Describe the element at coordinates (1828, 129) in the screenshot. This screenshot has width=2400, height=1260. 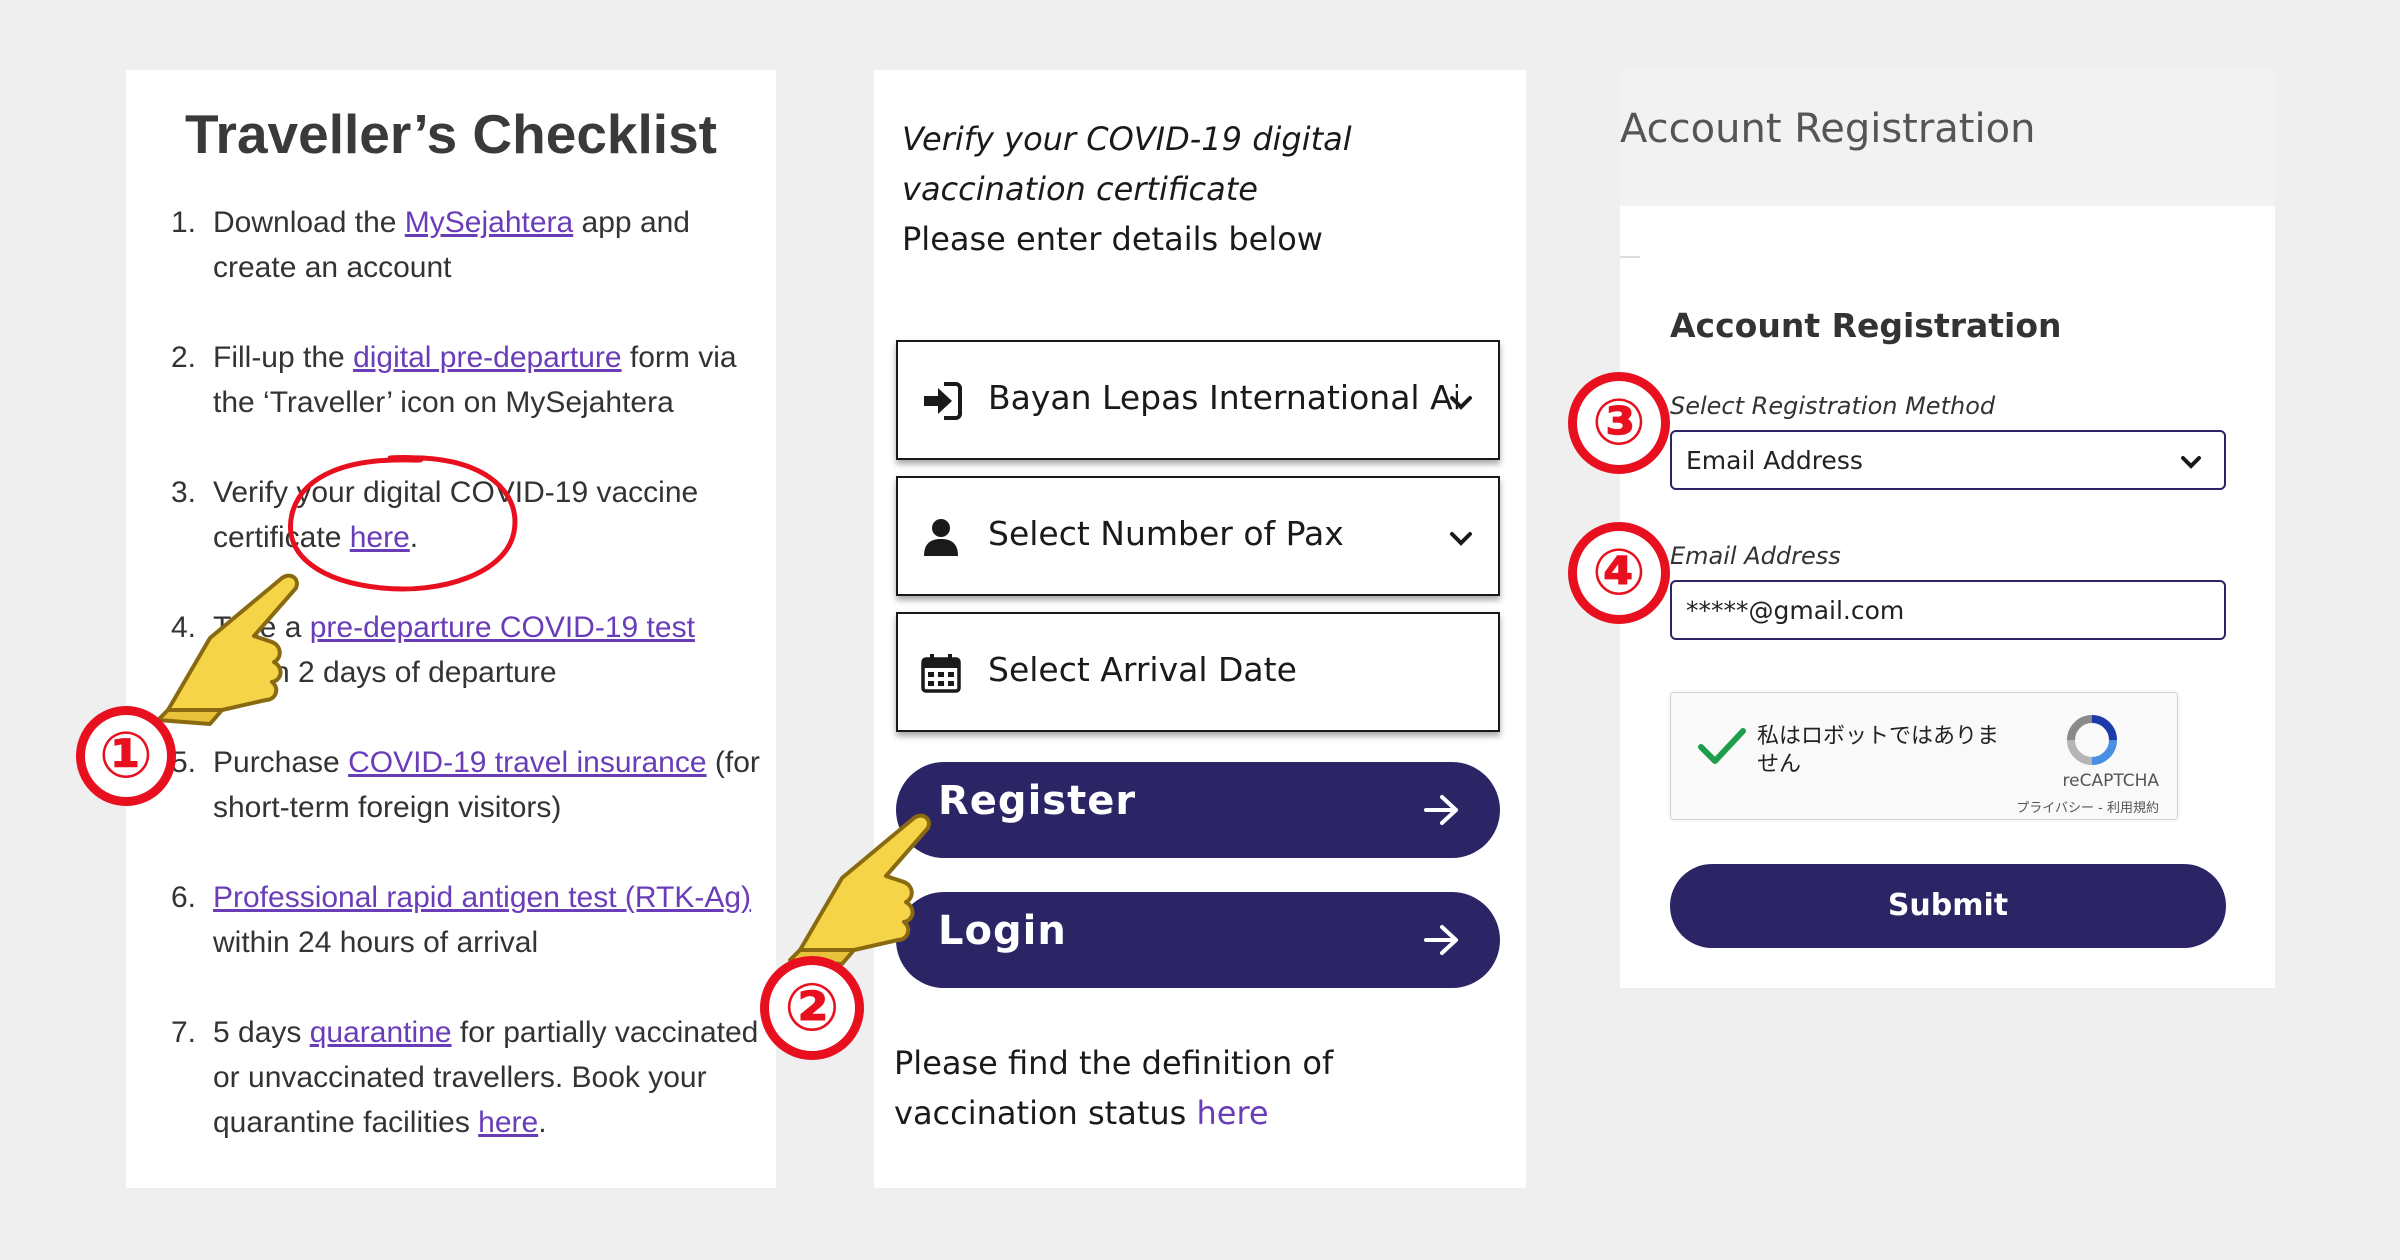
I see `page-title: Account Registration` at that location.